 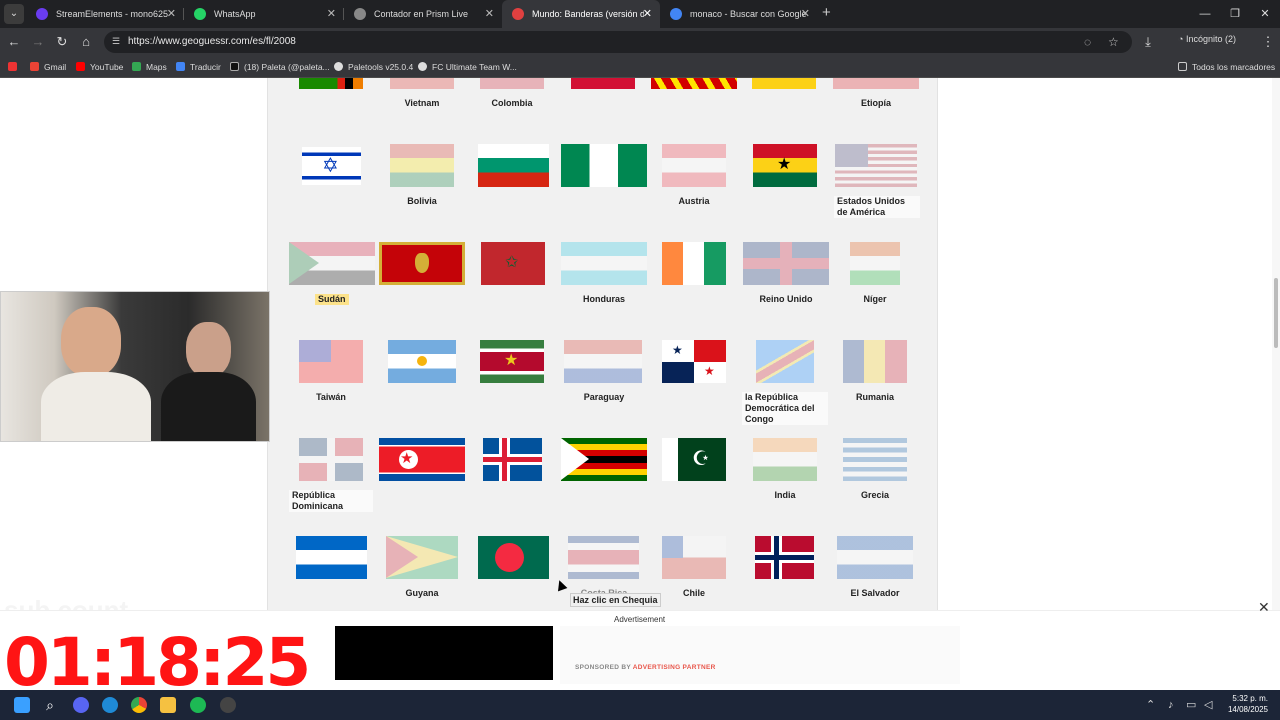 I want to click on tab-whatsapp: WhatsApp ✕, so click(x=264, y=14).